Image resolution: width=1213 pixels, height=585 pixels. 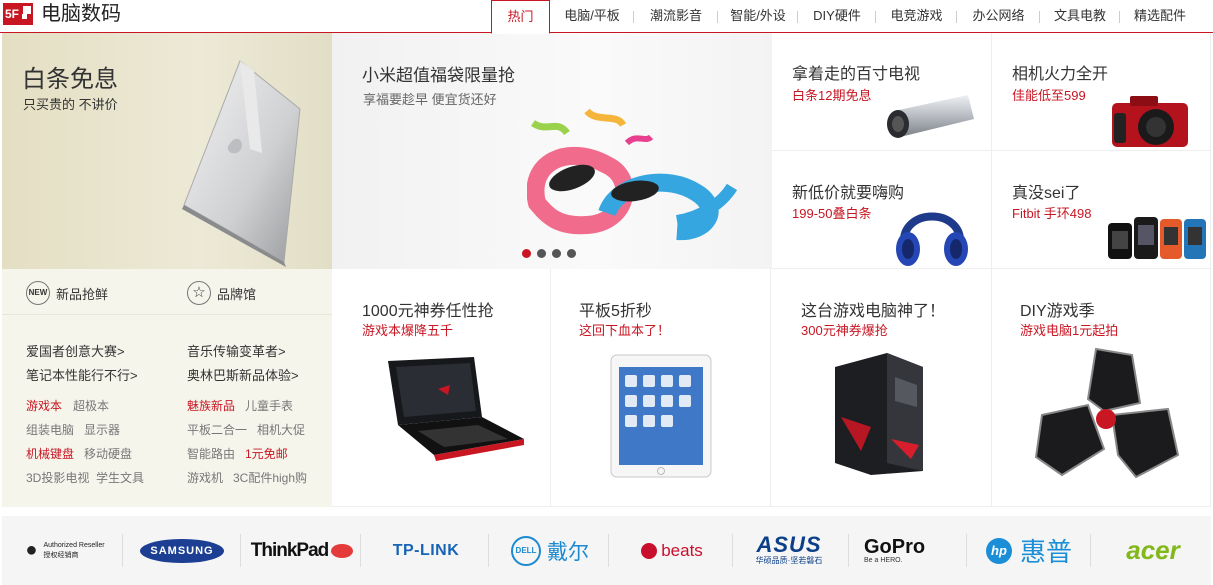 What do you see at coordinates (428, 311) in the screenshot?
I see `promo-title: 1000元神券任性抢` at bounding box center [428, 311].